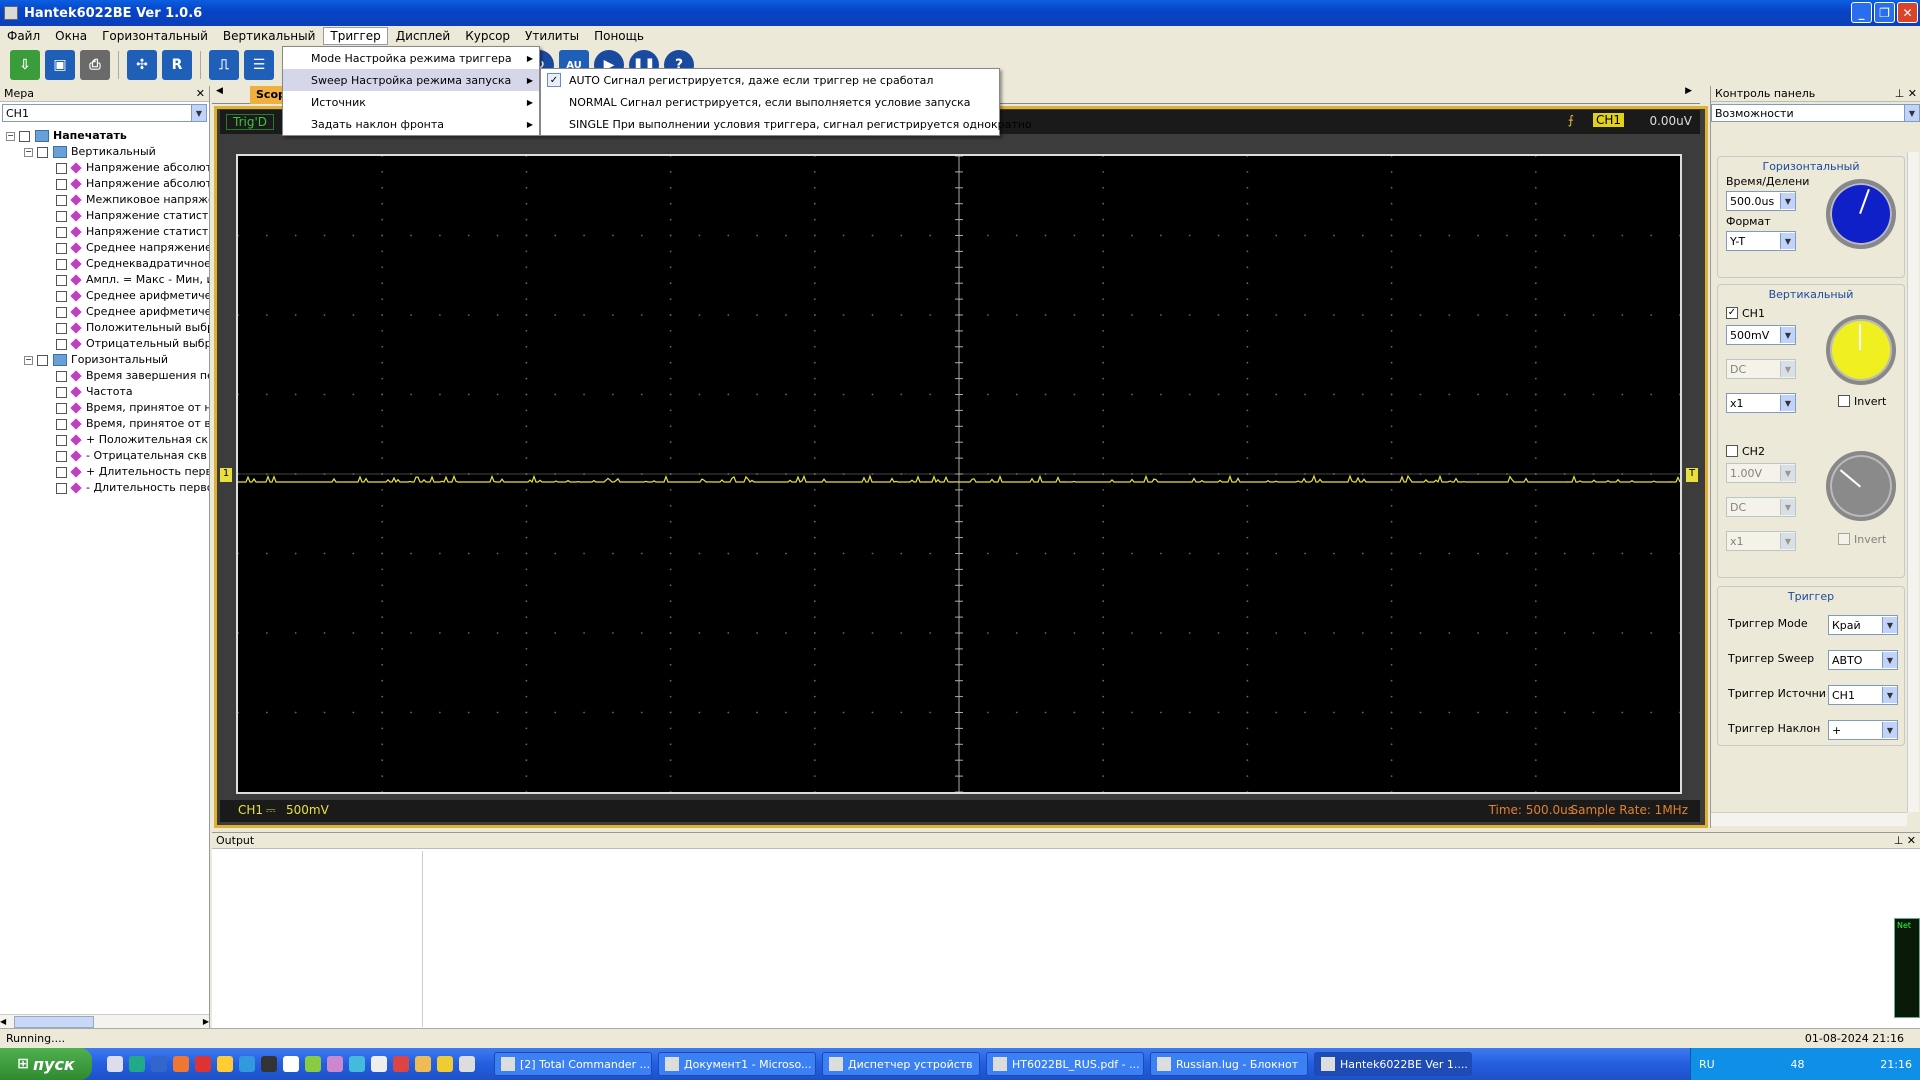 The image size is (1920, 1080). I want to click on tree-measure-item: - Длительность перво, so click(107, 488).